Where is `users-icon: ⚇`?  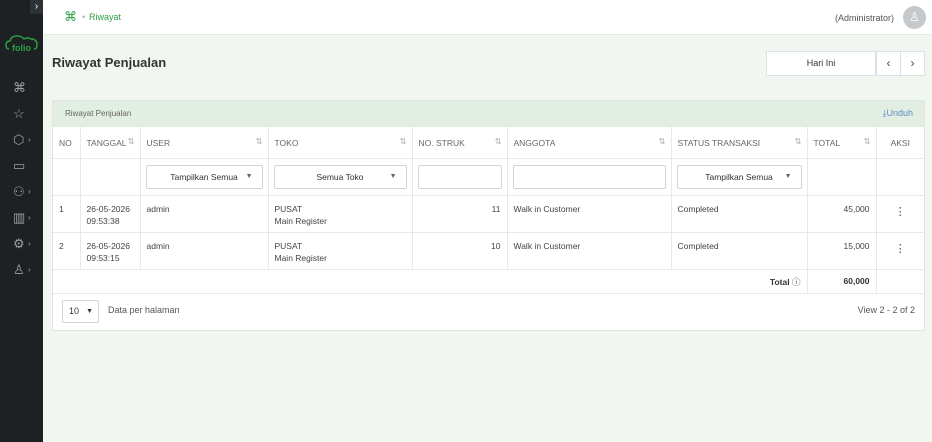
users-icon: ⚇ is located at coordinates (19, 191).